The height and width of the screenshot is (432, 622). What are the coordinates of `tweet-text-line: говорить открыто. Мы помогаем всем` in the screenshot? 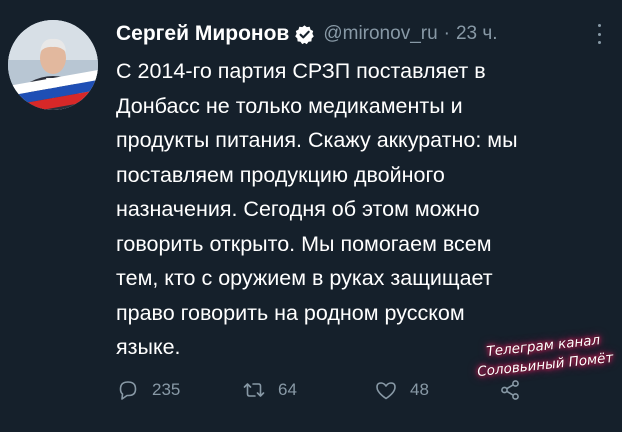 It's located at (304, 243).